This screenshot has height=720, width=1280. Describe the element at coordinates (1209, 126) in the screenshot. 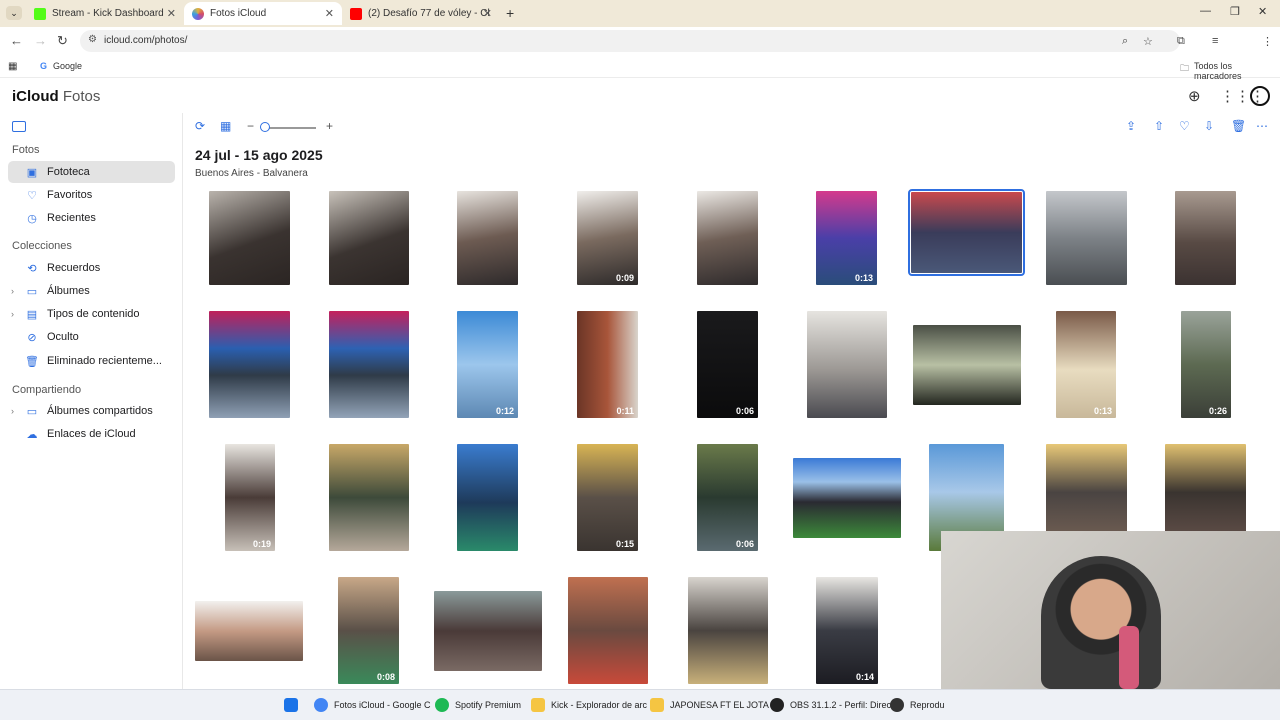

I see `download-icon: ⇩` at that location.